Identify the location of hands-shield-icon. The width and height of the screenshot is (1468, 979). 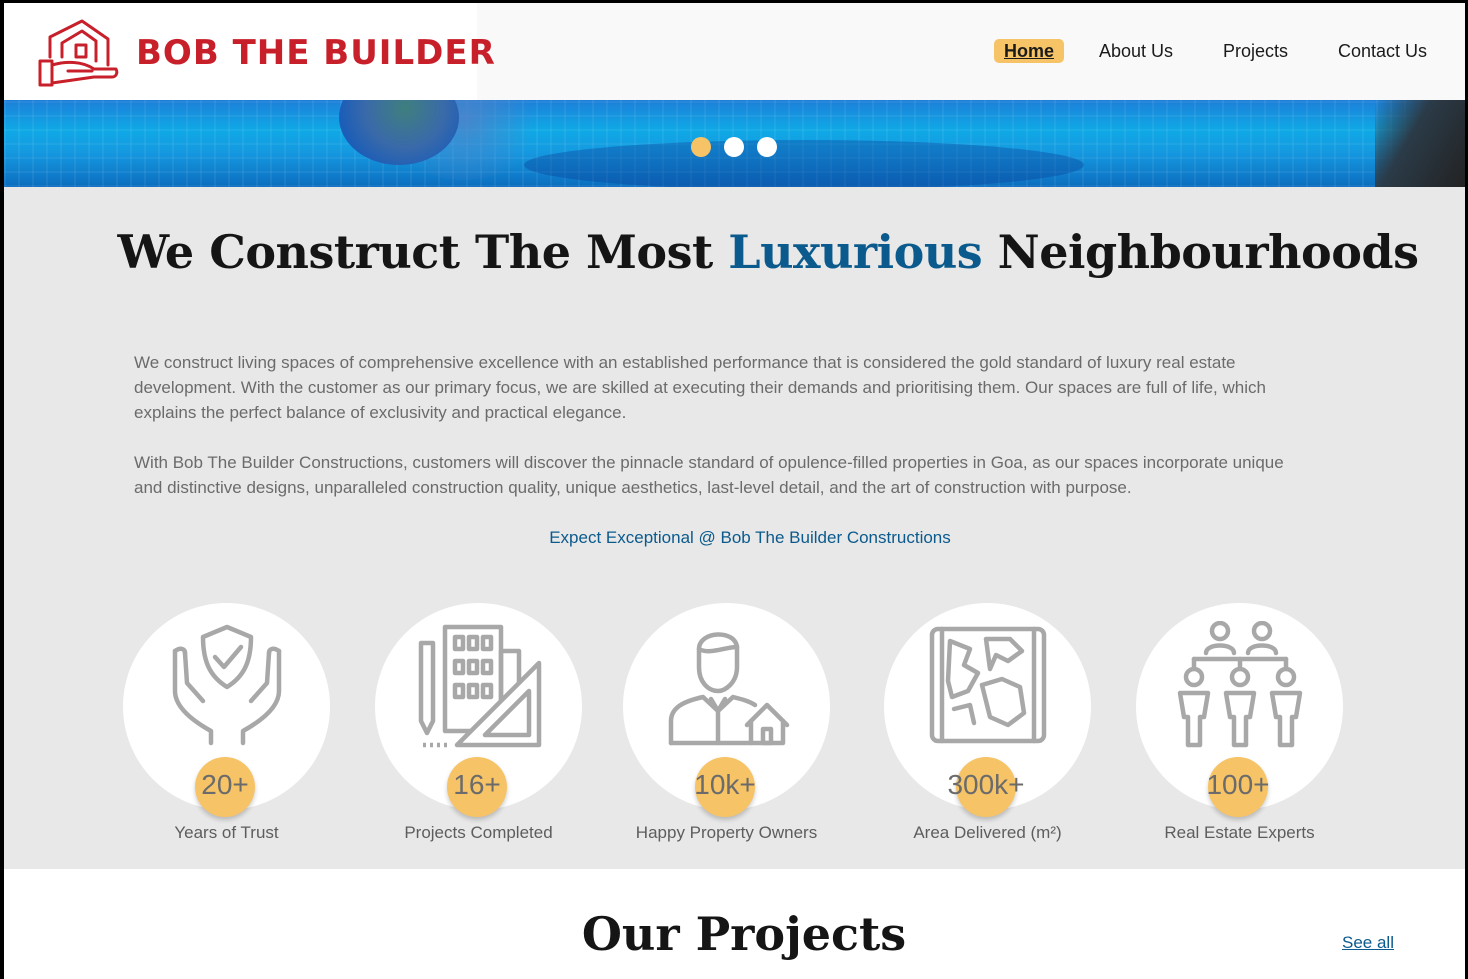
(227, 685).